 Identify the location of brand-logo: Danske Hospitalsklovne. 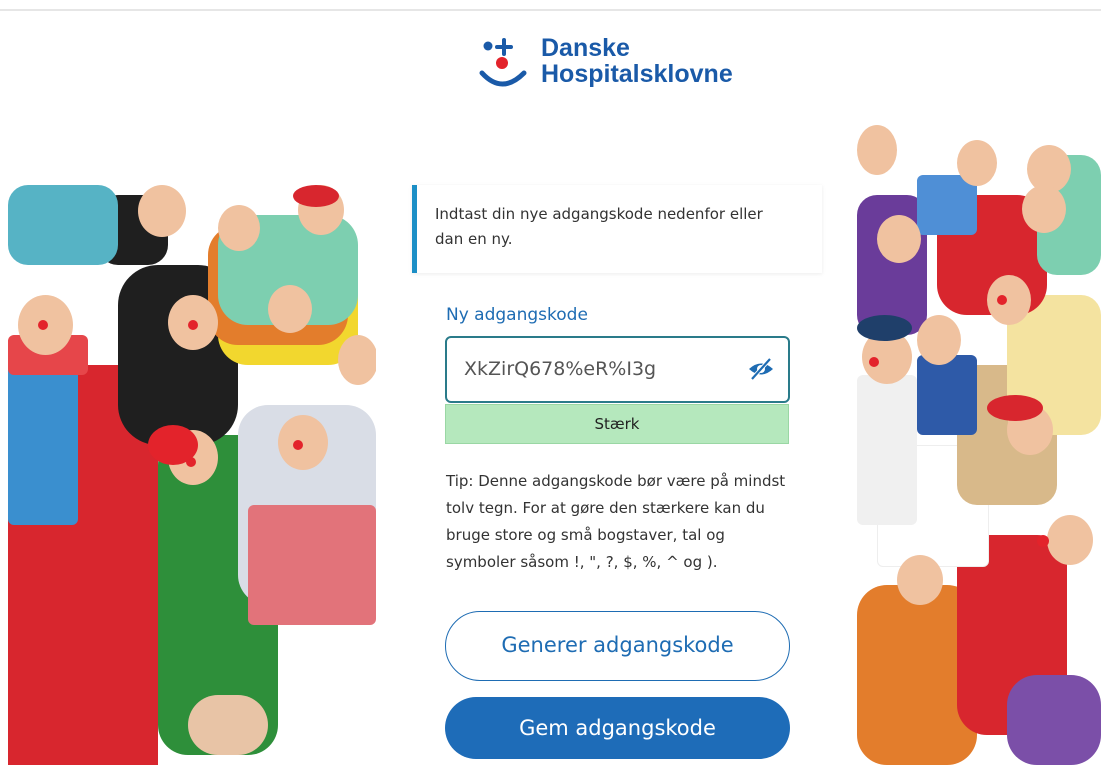
(628, 65).